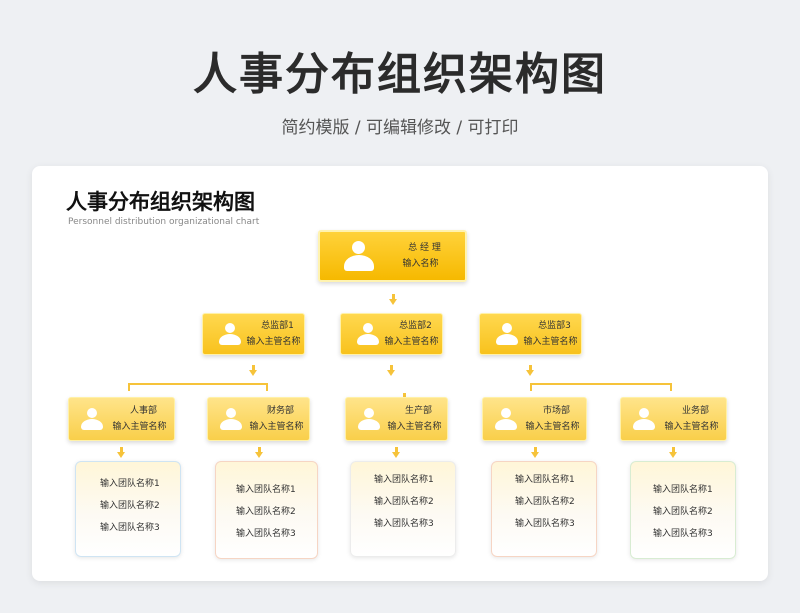  Describe the element at coordinates (695, 411) in the screenshot. I see `node-title: 业务部` at that location.